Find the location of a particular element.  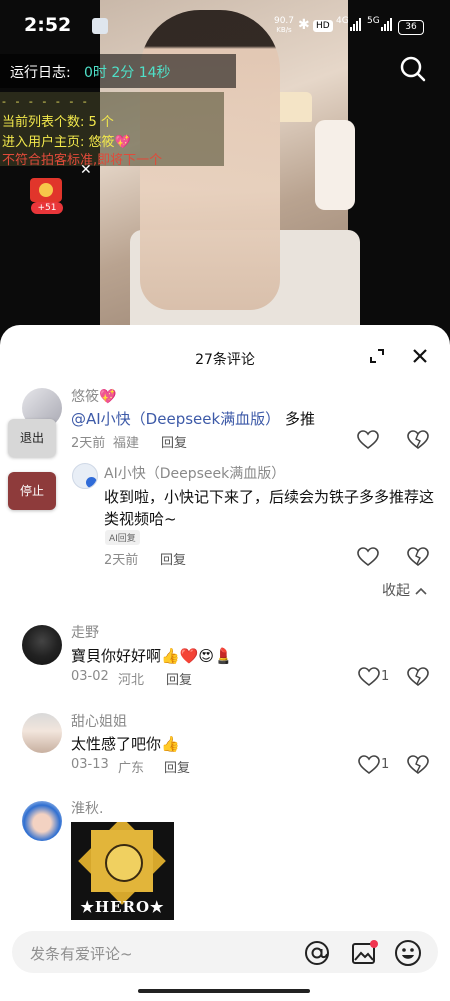

comment-location: 河北 is located at coordinates (131, 680).